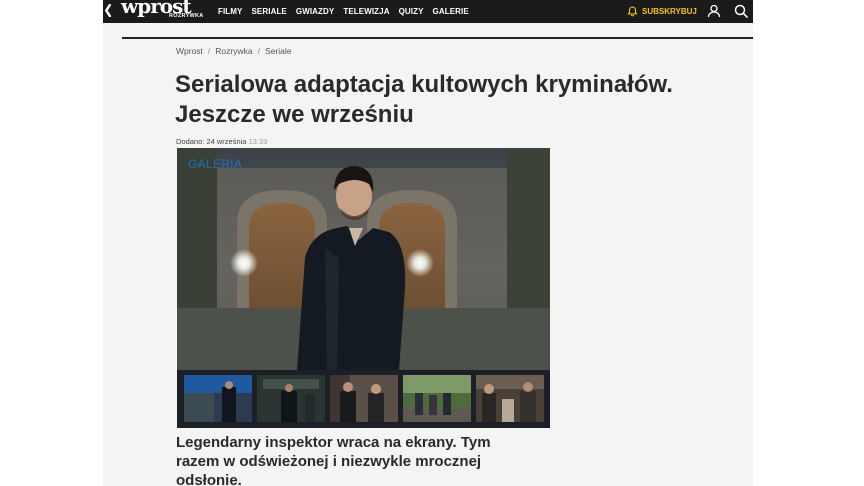 This screenshot has width=864, height=486. I want to click on publish-date: 24 września, so click(226, 141).